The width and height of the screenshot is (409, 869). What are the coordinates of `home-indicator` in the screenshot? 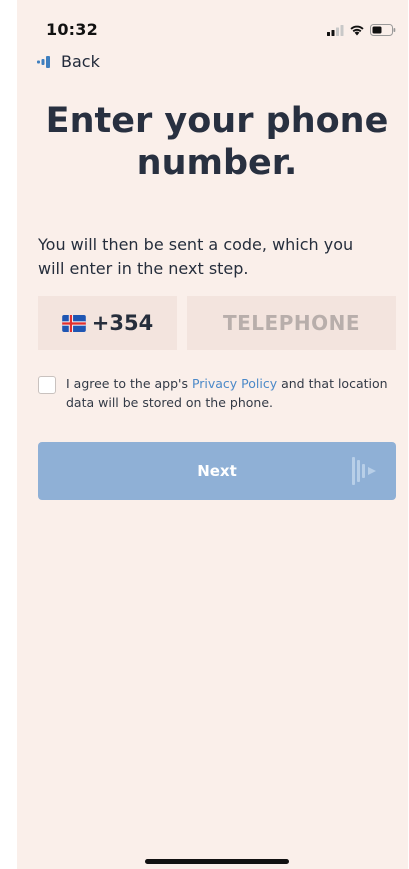 It's located at (217, 861).